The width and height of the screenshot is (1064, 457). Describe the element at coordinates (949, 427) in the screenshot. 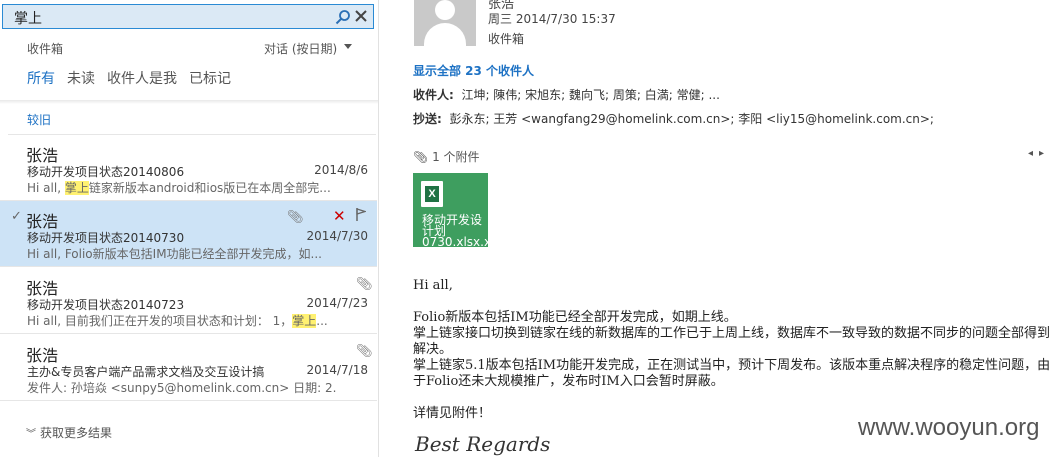

I see `watermark: www.wooyun.org` at that location.